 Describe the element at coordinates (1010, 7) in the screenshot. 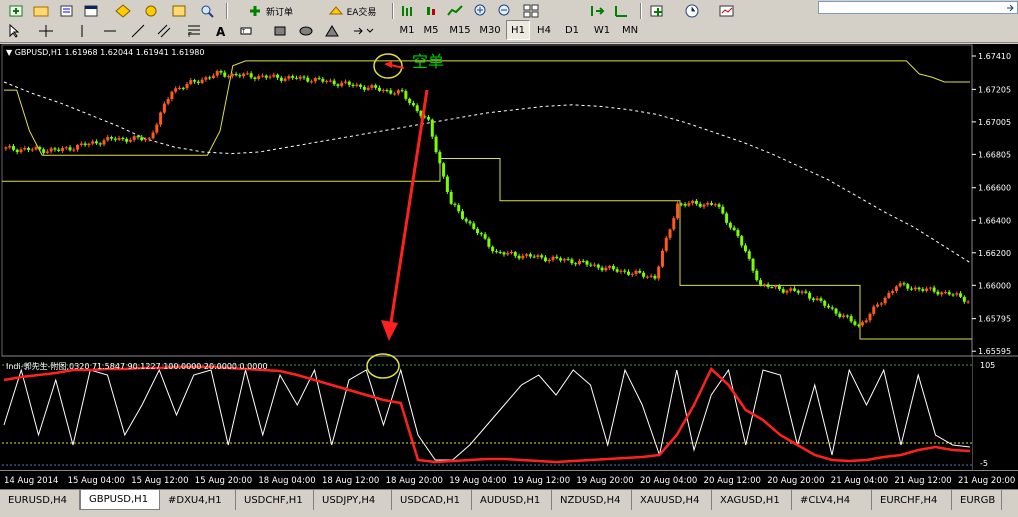

I see `search-go-button` at that location.